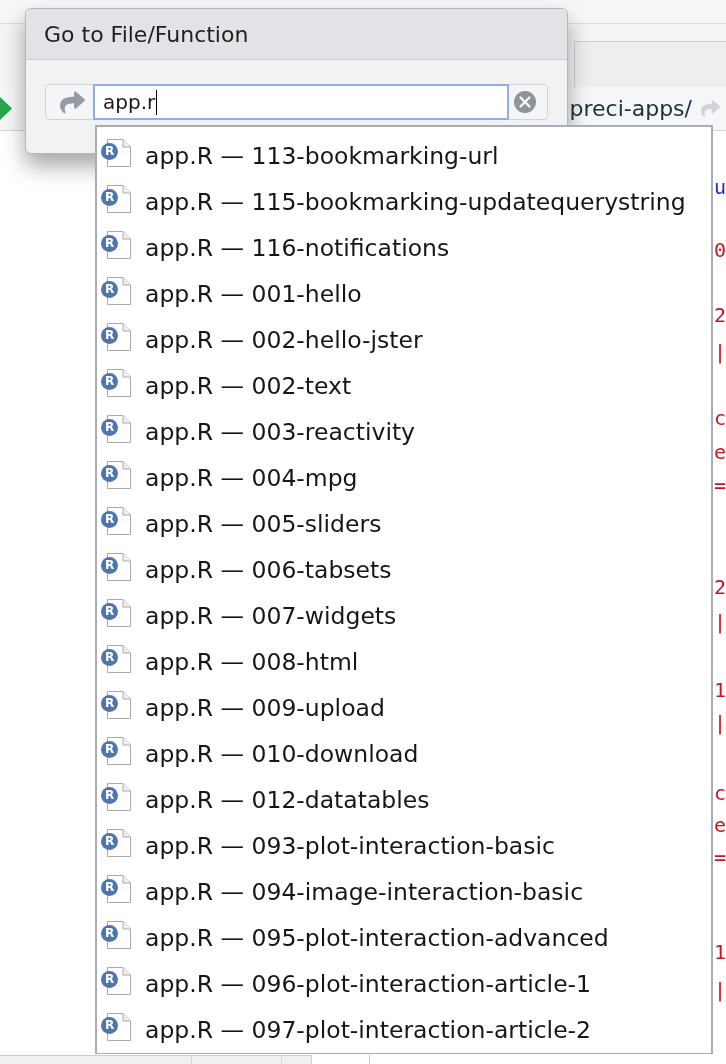 This screenshot has width=726, height=1064. I want to click on code-fragment: 0, so click(720, 250).